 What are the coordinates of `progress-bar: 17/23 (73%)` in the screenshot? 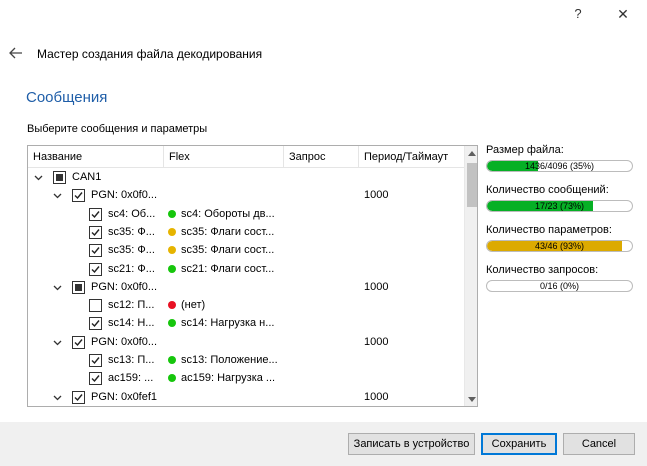 It's located at (559, 206).